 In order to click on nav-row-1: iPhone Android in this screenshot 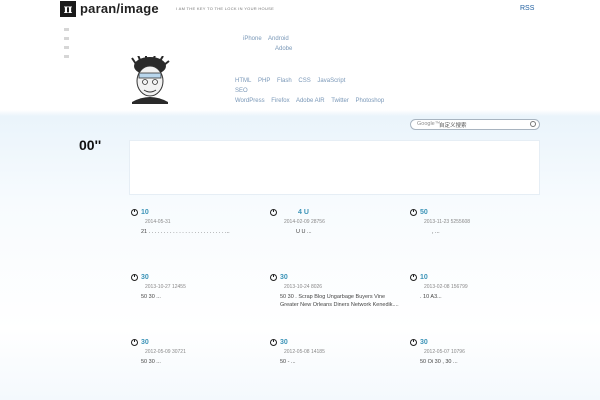, I will do `click(268, 39)`.